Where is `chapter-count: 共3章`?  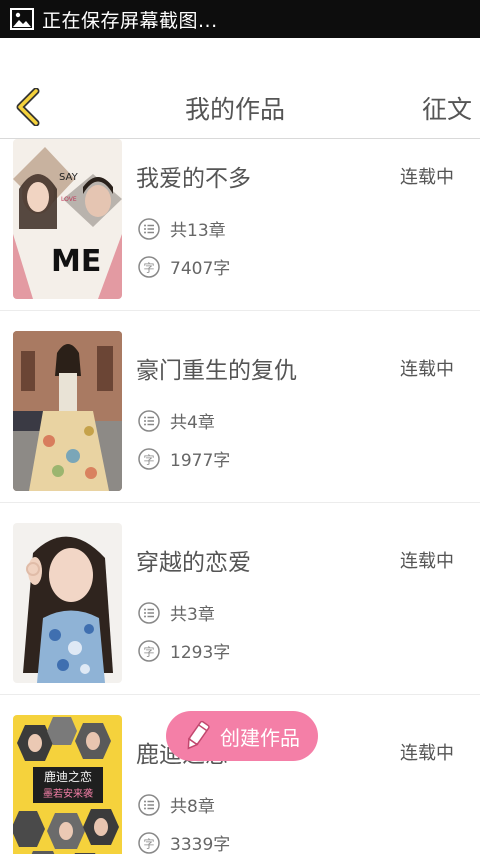
chapter-count: 共3章 is located at coordinates (176, 612).